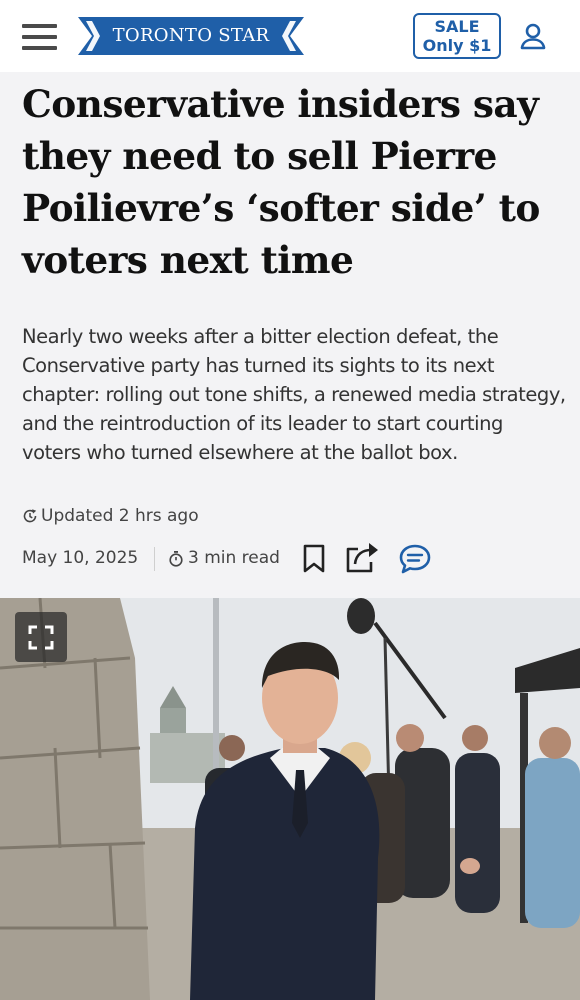  Describe the element at coordinates (415, 559) in the screenshot. I see `comment-icon` at that location.